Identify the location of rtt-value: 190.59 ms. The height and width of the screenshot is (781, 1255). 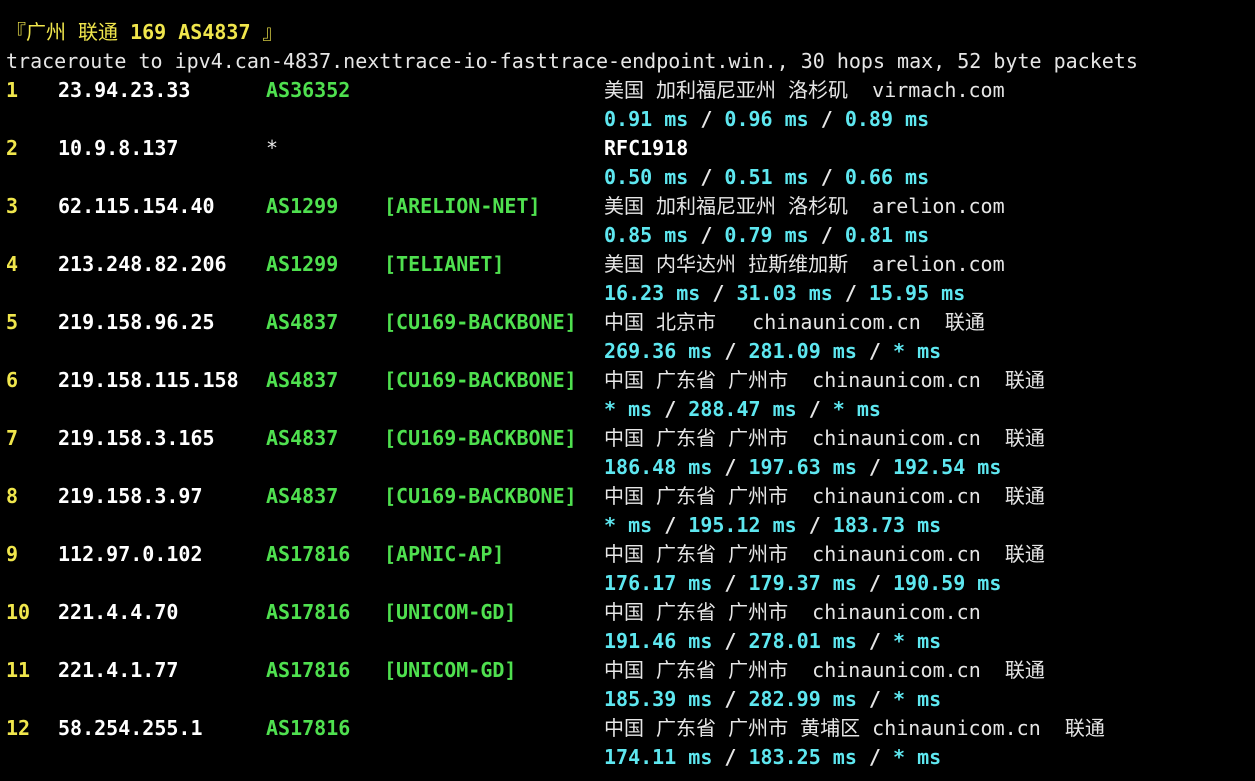
(947, 583).